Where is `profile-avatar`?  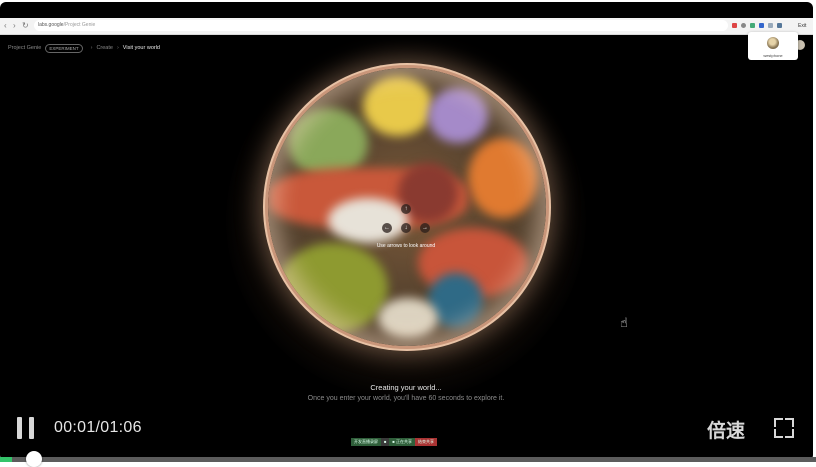 profile-avatar is located at coordinates (773, 43).